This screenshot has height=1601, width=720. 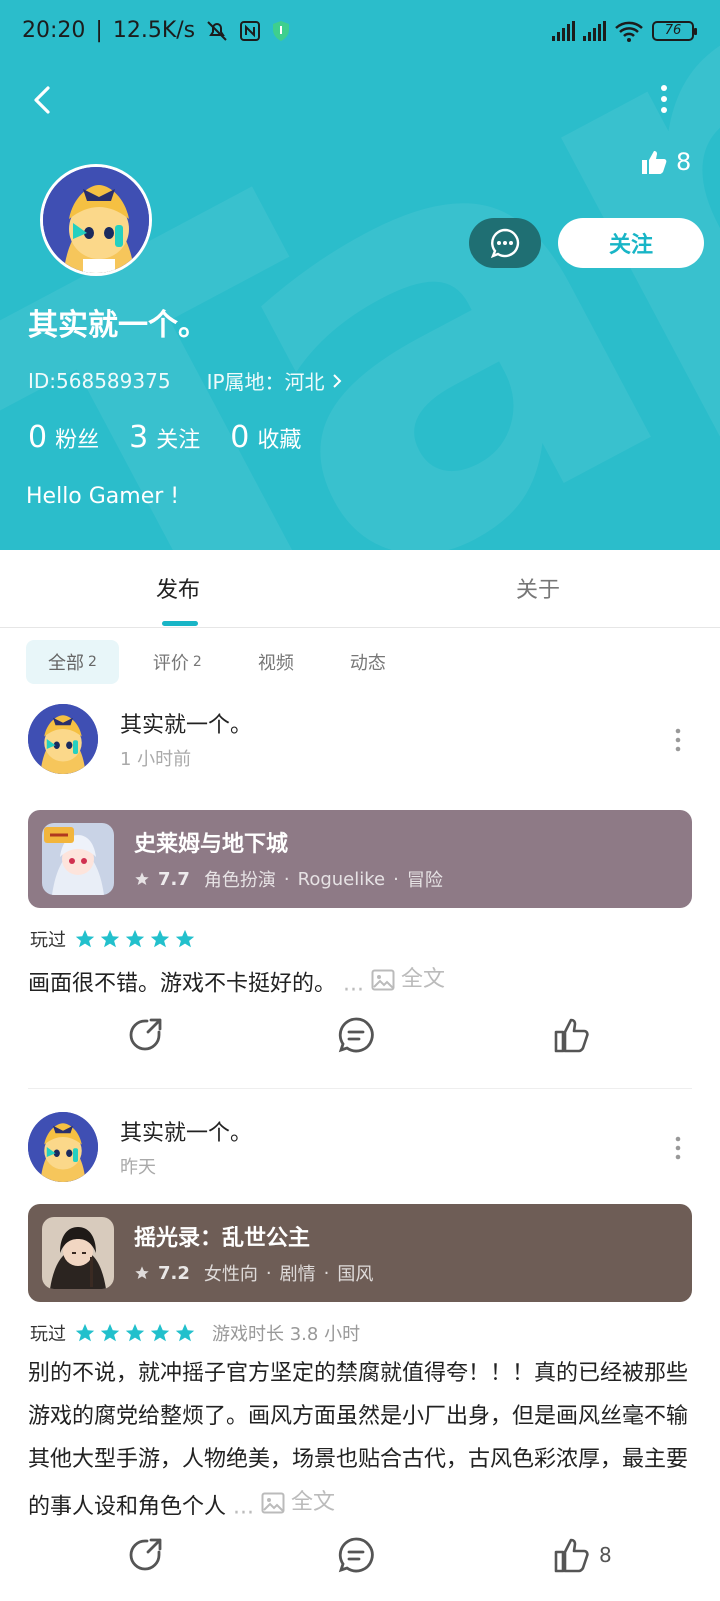 What do you see at coordinates (63, 437) in the screenshot?
I see `stat-followers: 0 粉丝` at bounding box center [63, 437].